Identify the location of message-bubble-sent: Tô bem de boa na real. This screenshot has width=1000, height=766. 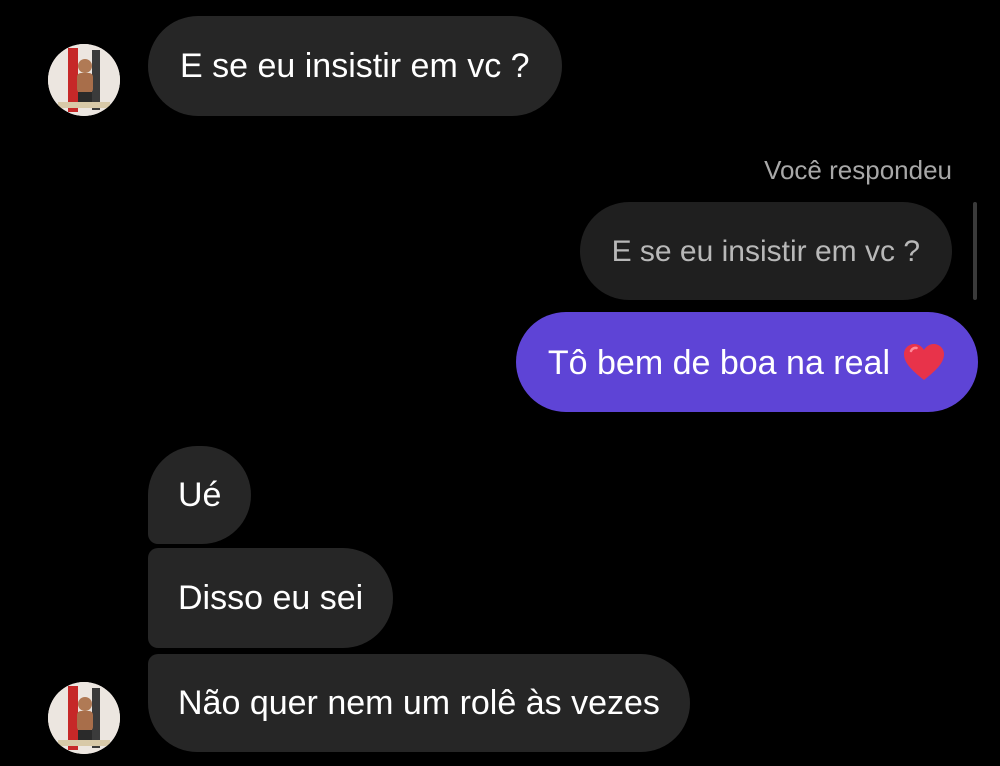
(746, 362).